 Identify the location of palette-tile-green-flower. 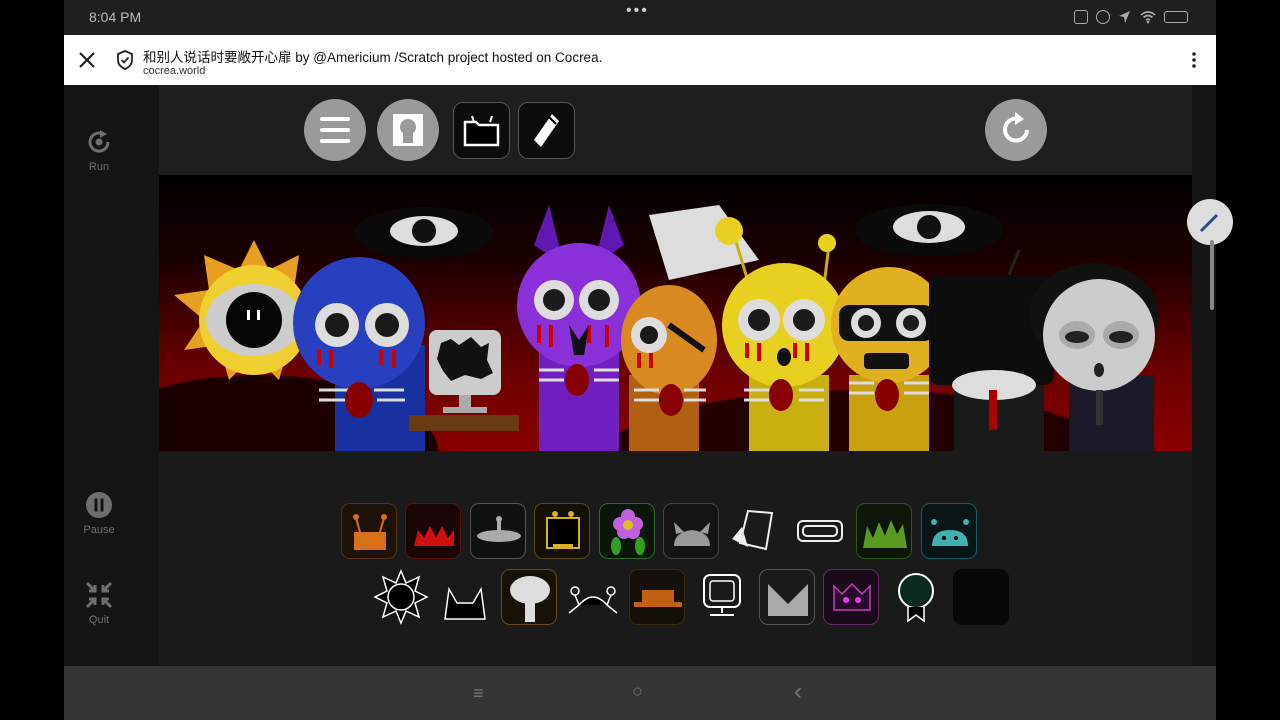
(627, 531).